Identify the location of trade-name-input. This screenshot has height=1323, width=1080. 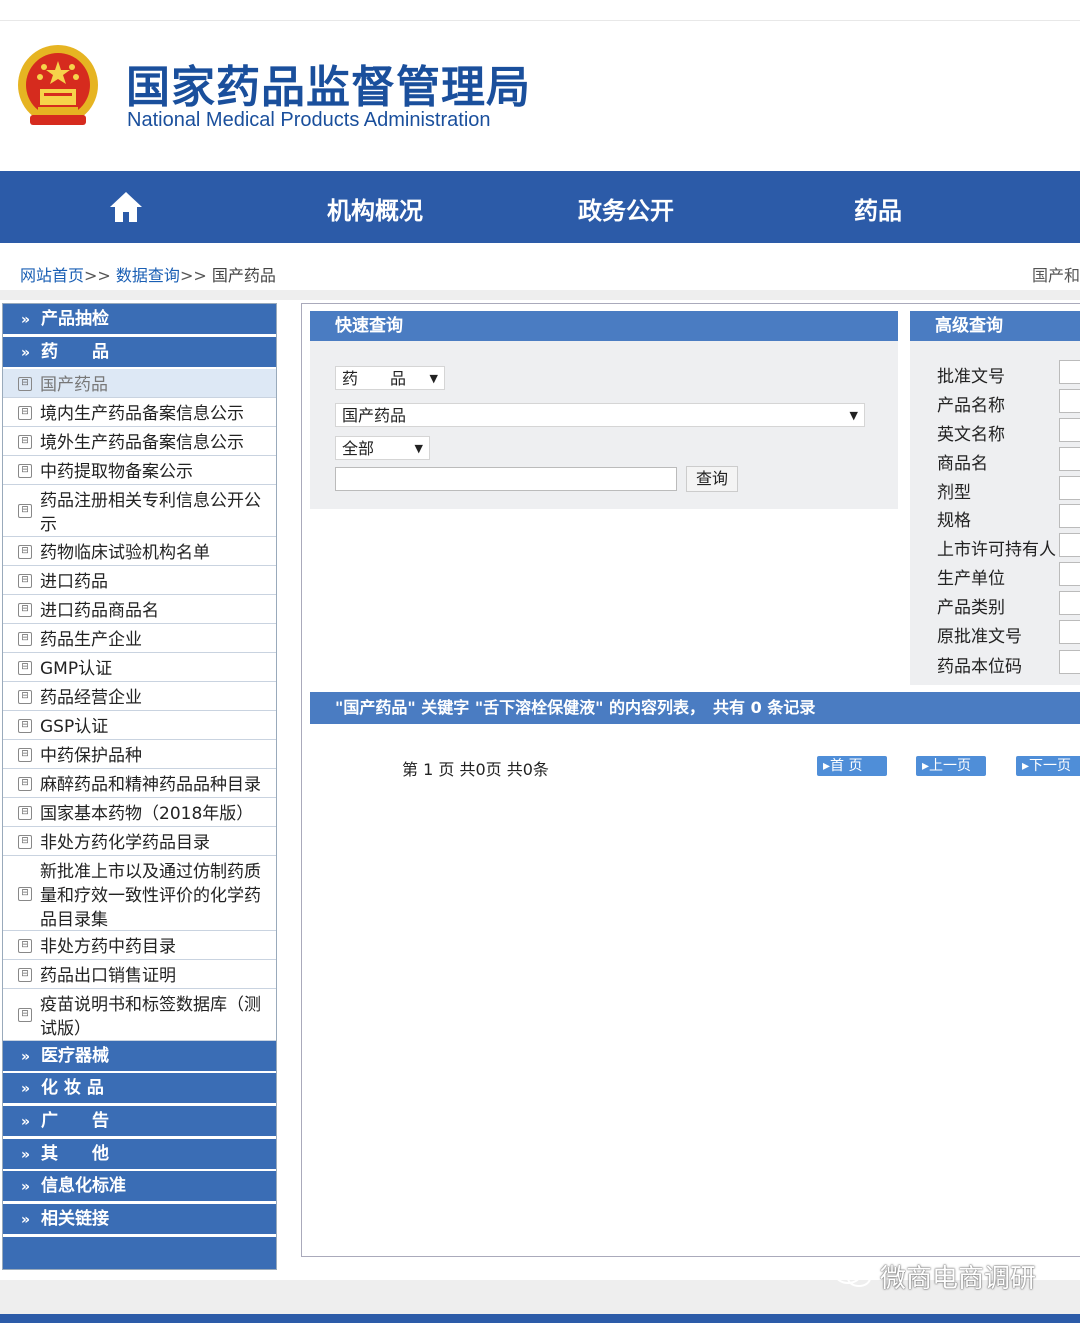
(1069, 459).